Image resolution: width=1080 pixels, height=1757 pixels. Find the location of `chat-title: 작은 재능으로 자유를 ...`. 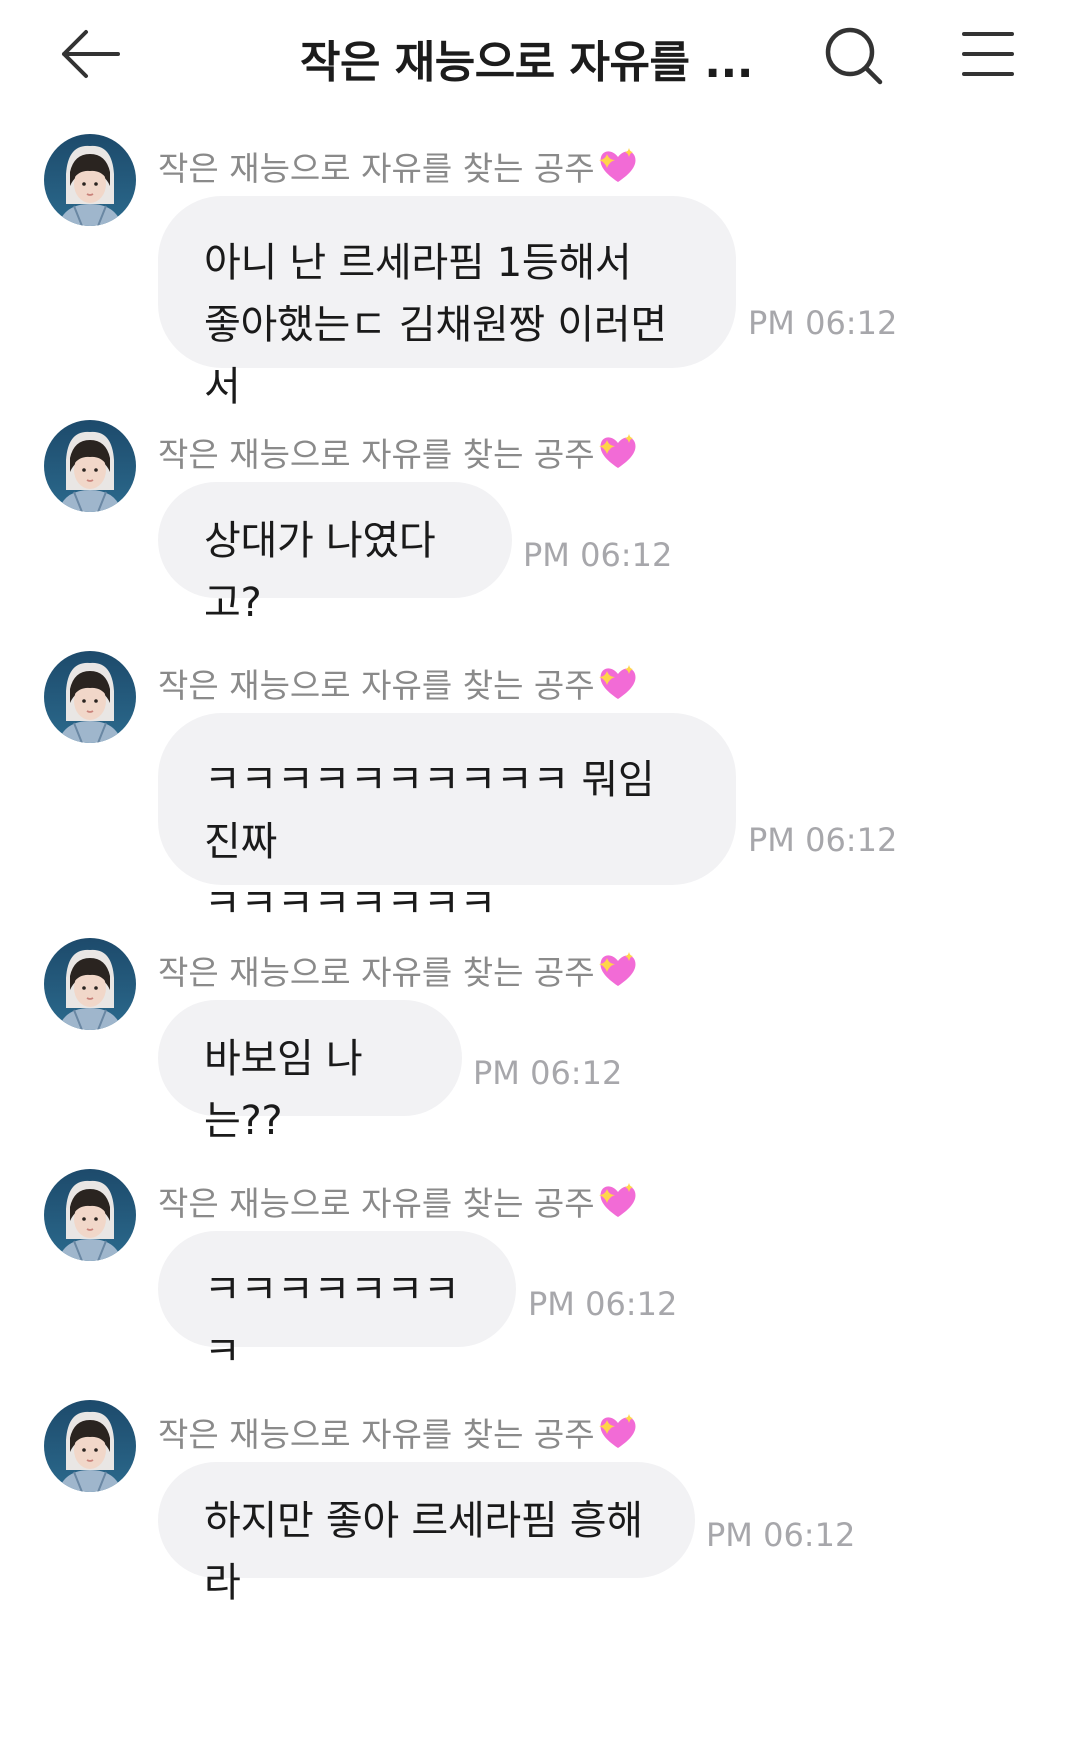

chat-title: 작은 재능으로 자유를 ... is located at coordinates (526, 62).